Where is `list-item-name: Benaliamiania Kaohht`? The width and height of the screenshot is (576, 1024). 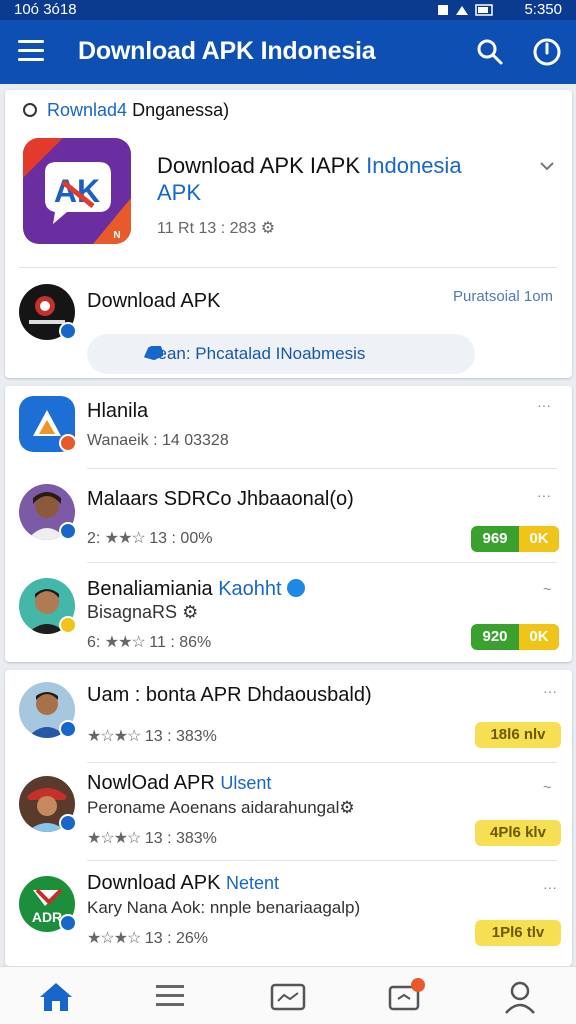
list-item-name: Benaliamiania Kaohht is located at coordinates (196, 589).